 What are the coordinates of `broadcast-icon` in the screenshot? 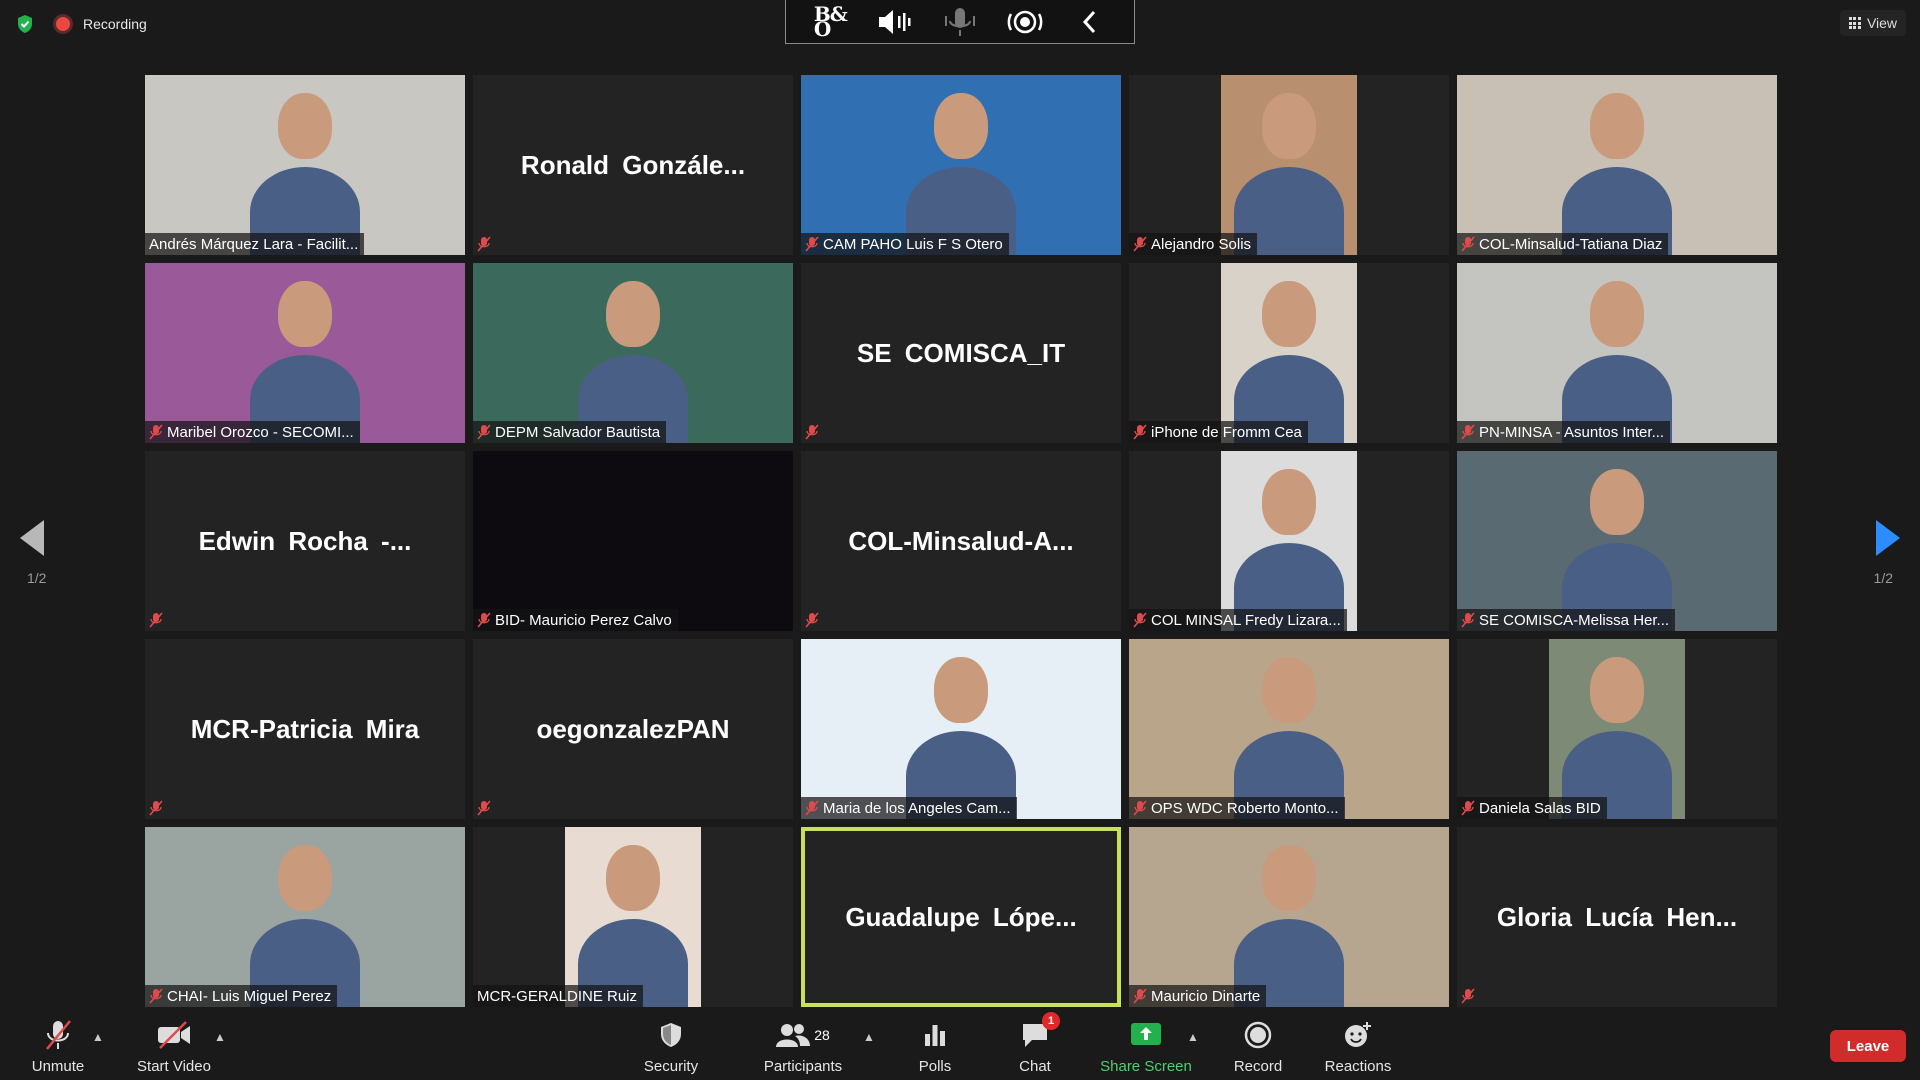 It's located at (1025, 22).